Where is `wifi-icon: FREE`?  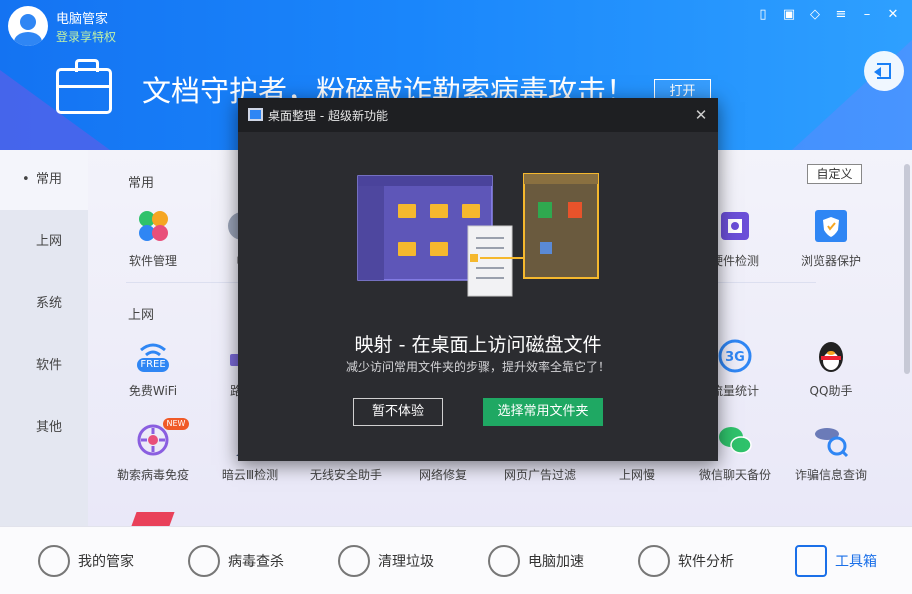 wifi-icon: FREE is located at coordinates (153, 356).